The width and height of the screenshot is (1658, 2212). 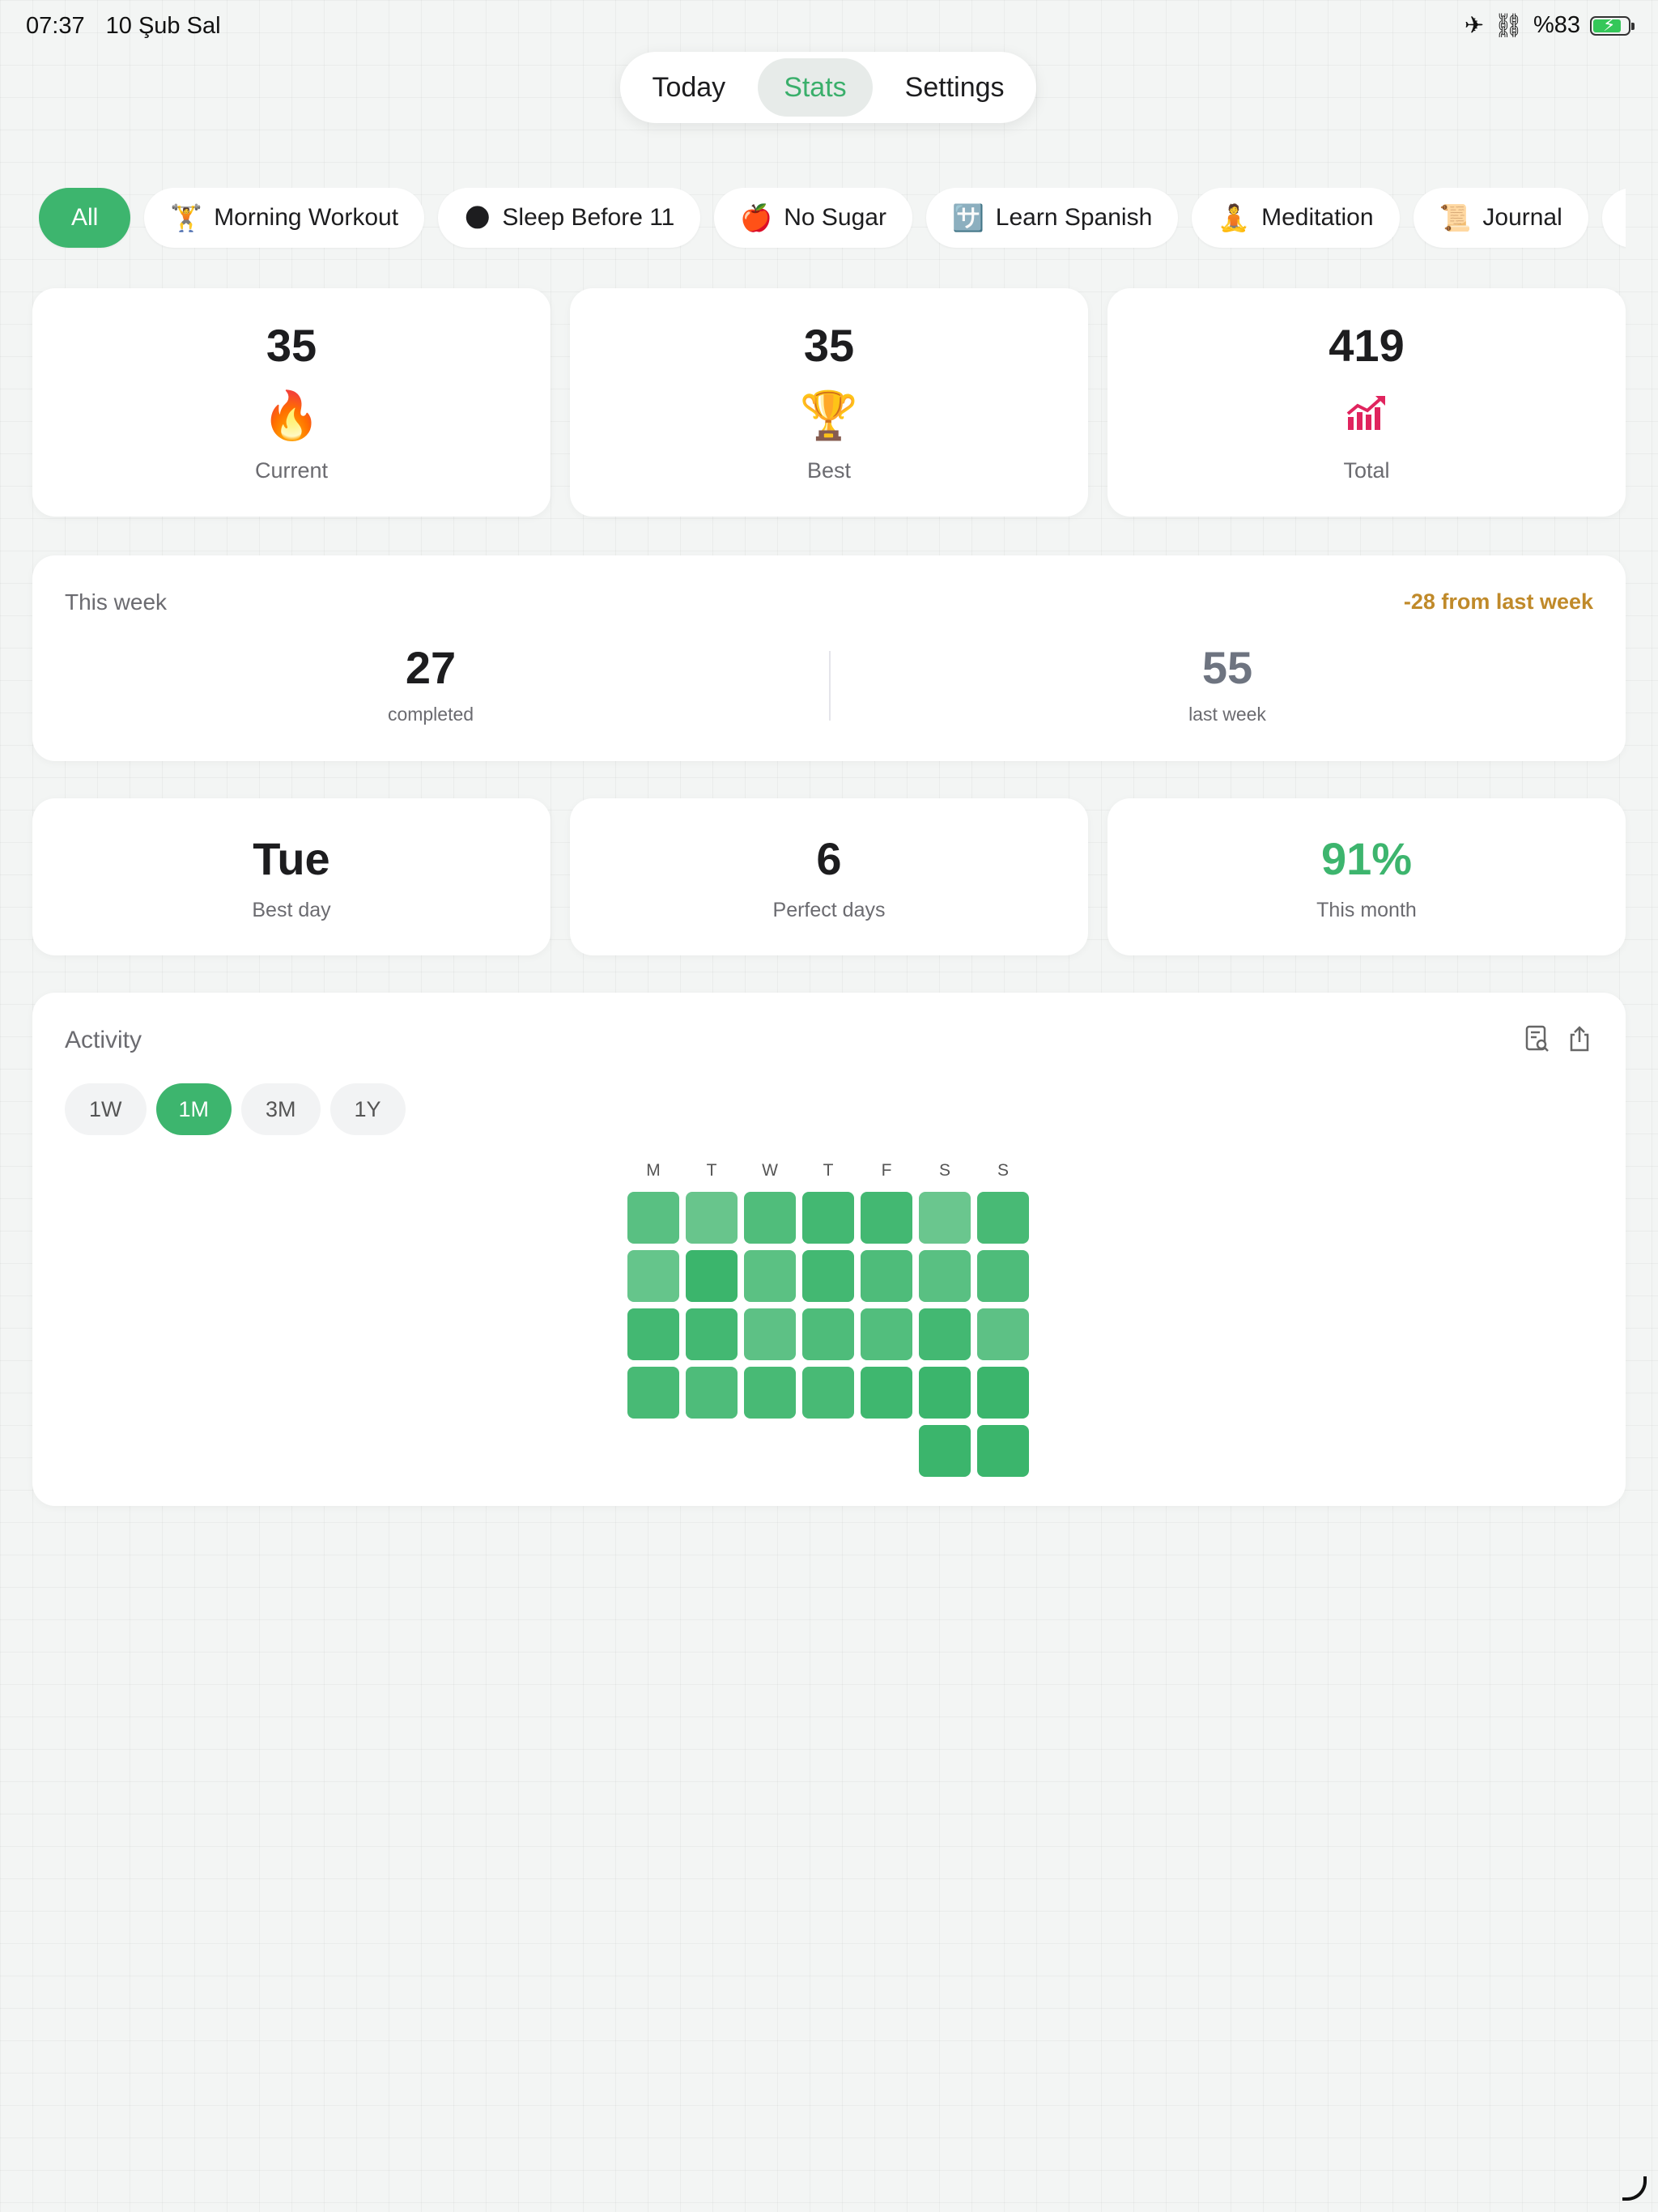 I want to click on habit-chip-label: Sleep Before 11, so click(x=588, y=217).